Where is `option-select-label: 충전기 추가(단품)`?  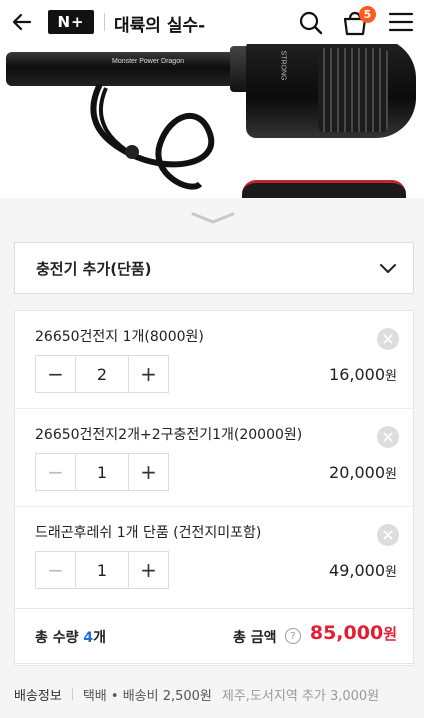
option-select-label: 충전기 추가(단품) is located at coordinates (94, 268).